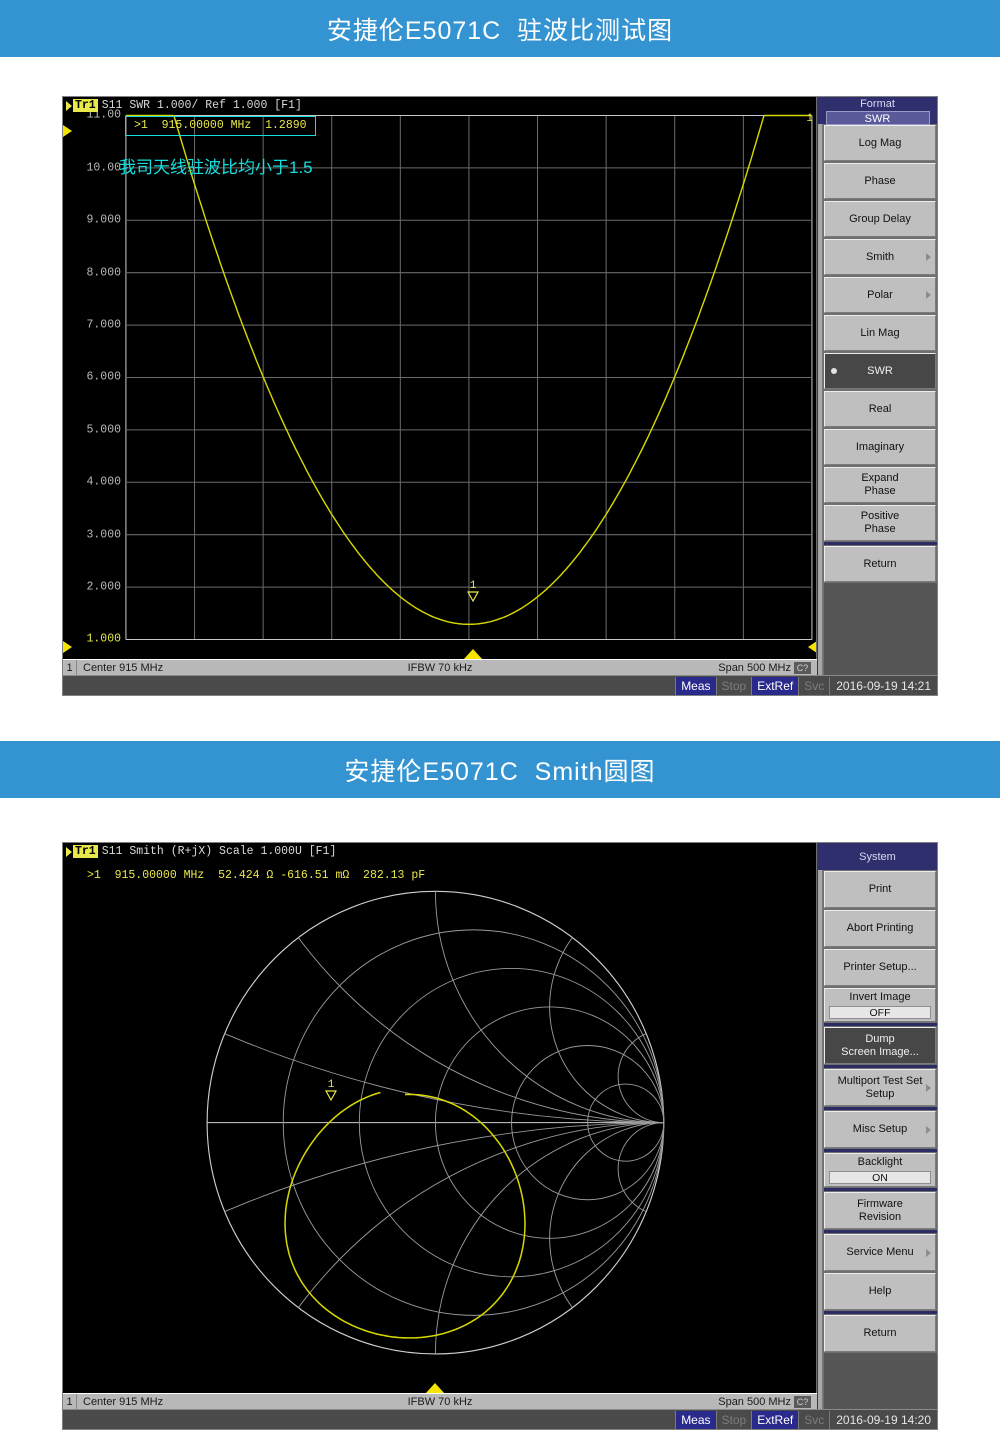  What do you see at coordinates (775, 685) in the screenshot?
I see `swr-status-extref: ExtRef` at bounding box center [775, 685].